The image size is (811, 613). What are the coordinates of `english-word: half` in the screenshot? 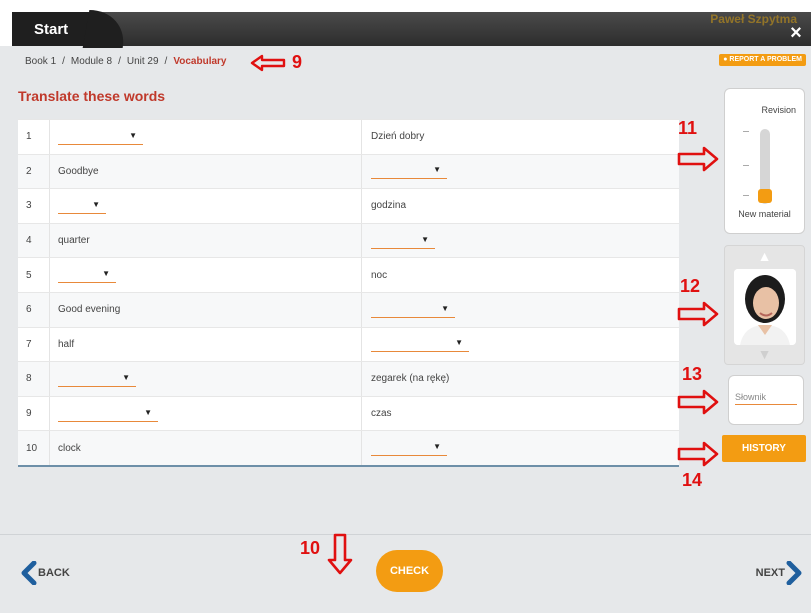 It's located at (206, 344).